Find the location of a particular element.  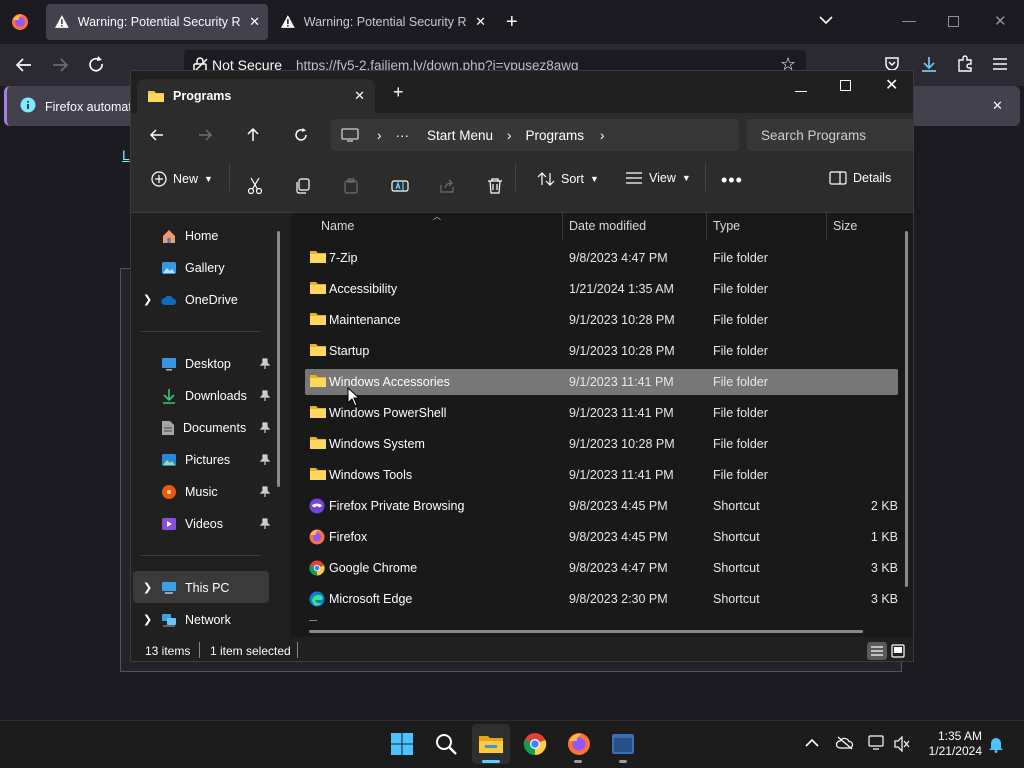

browser-tab: Warning: Potential Security Risk Ahead ✕ is located at coordinates (383, 22).